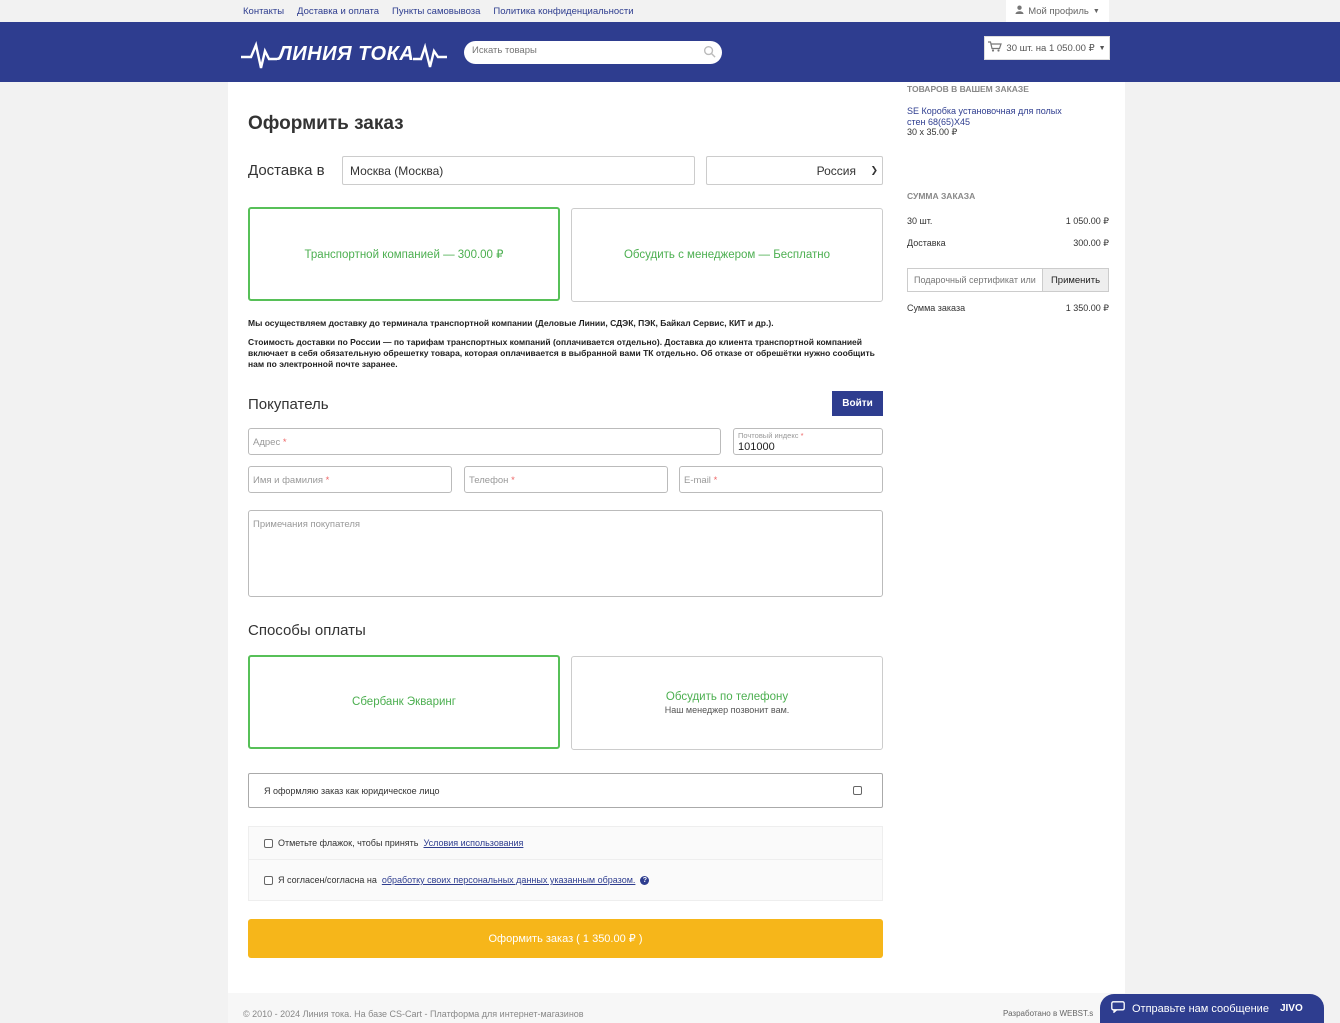  What do you see at coordinates (857, 790) in the screenshot?
I see `legal-entity-checkbox` at bounding box center [857, 790].